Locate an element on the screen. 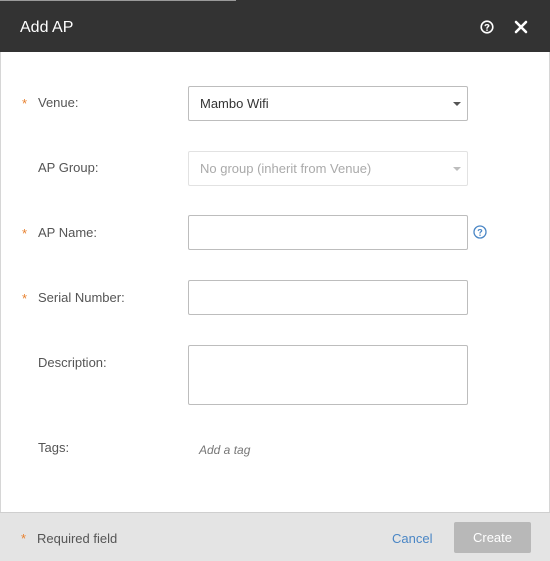 This screenshot has width=550, height=561. close-icon is located at coordinates (521, 27).